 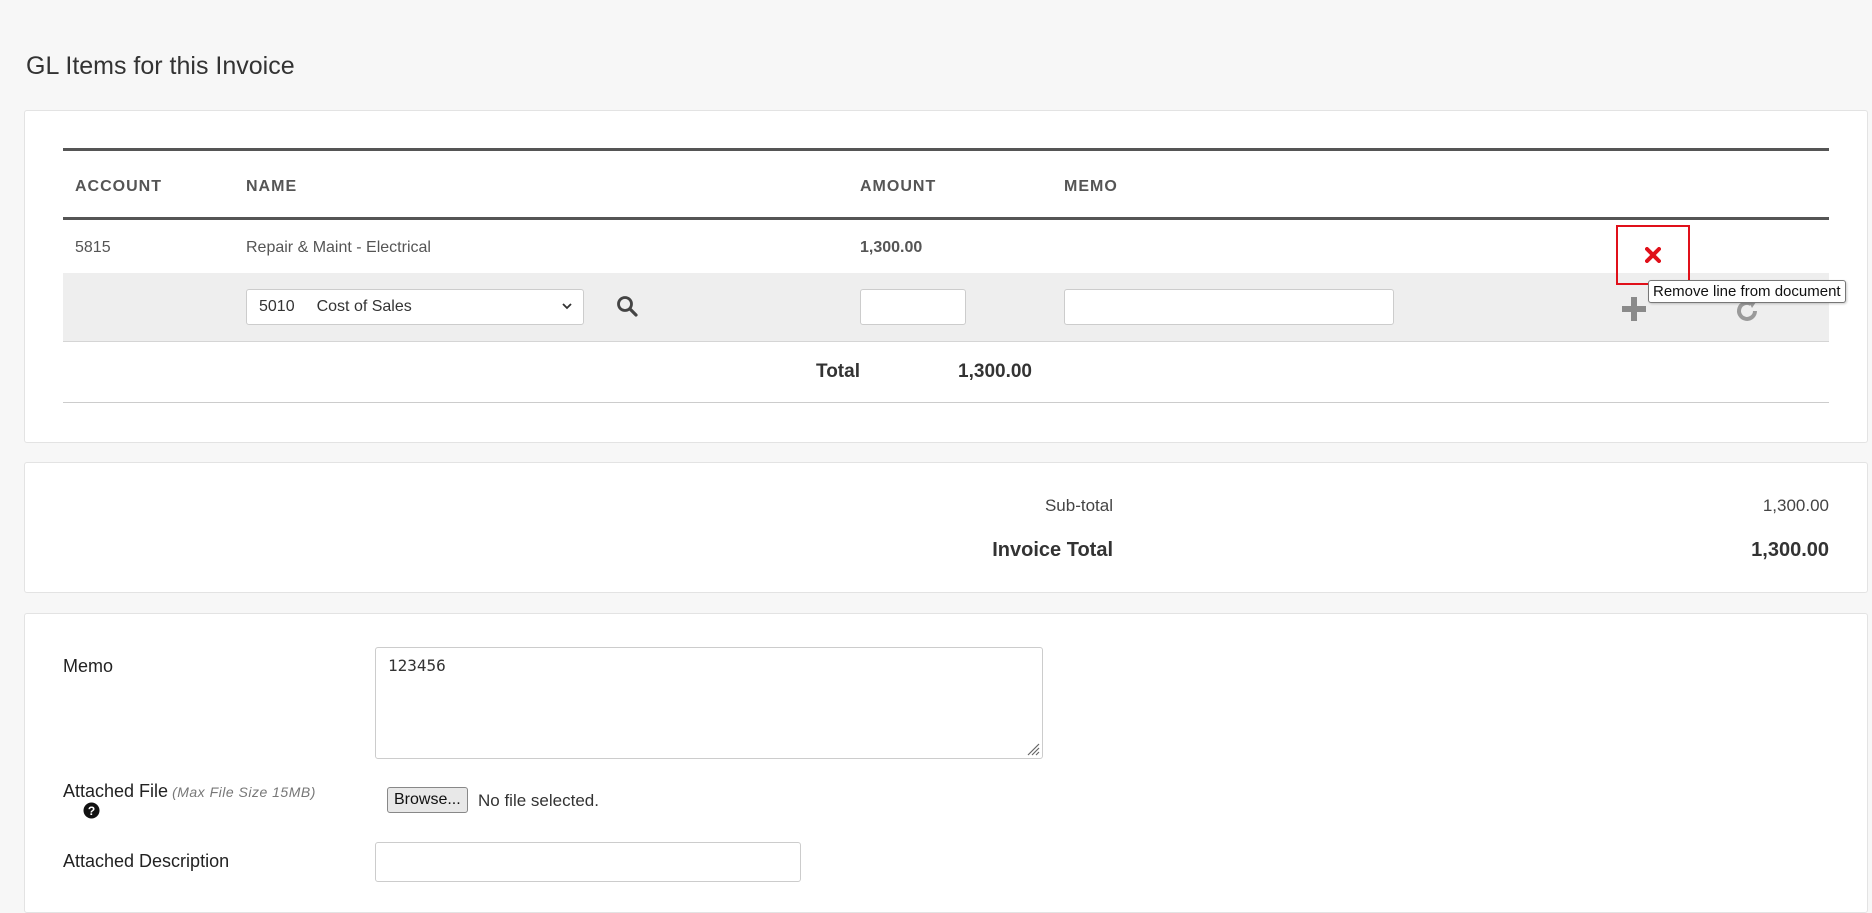 I want to click on resize-grip-icon, so click(x=1033, y=749).